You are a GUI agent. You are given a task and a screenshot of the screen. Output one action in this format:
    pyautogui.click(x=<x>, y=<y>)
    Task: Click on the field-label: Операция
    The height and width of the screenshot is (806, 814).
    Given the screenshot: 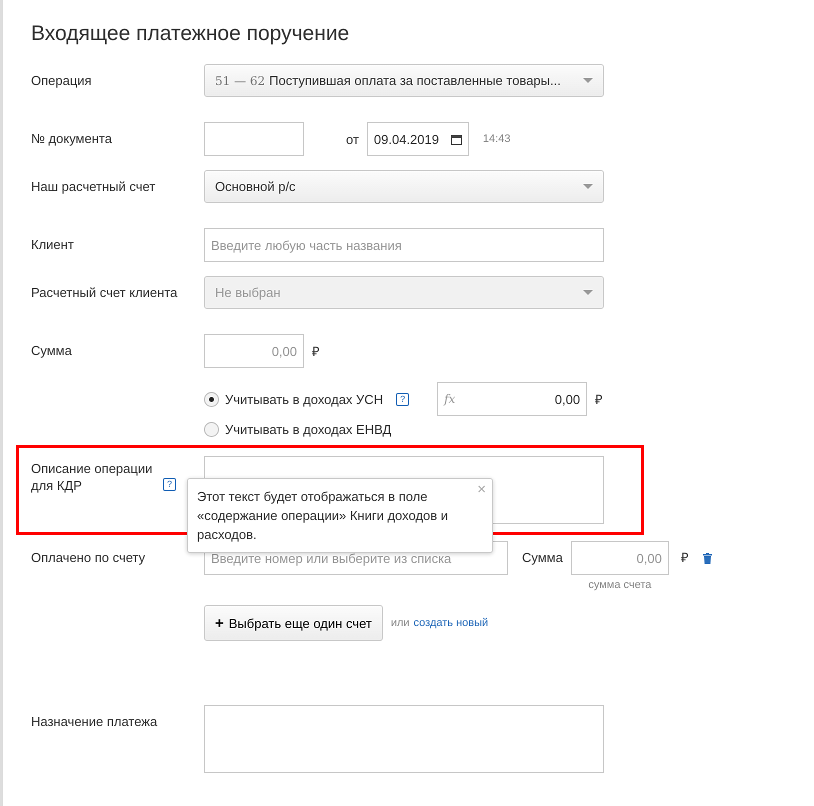 What is the action you would take?
    pyautogui.click(x=62, y=80)
    